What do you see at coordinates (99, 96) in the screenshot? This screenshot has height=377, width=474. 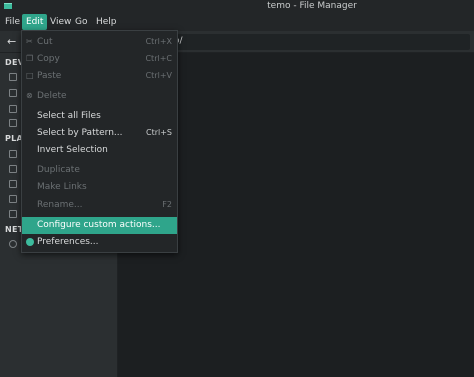 I see `menu-item-delete: ⊗ Delete` at bounding box center [99, 96].